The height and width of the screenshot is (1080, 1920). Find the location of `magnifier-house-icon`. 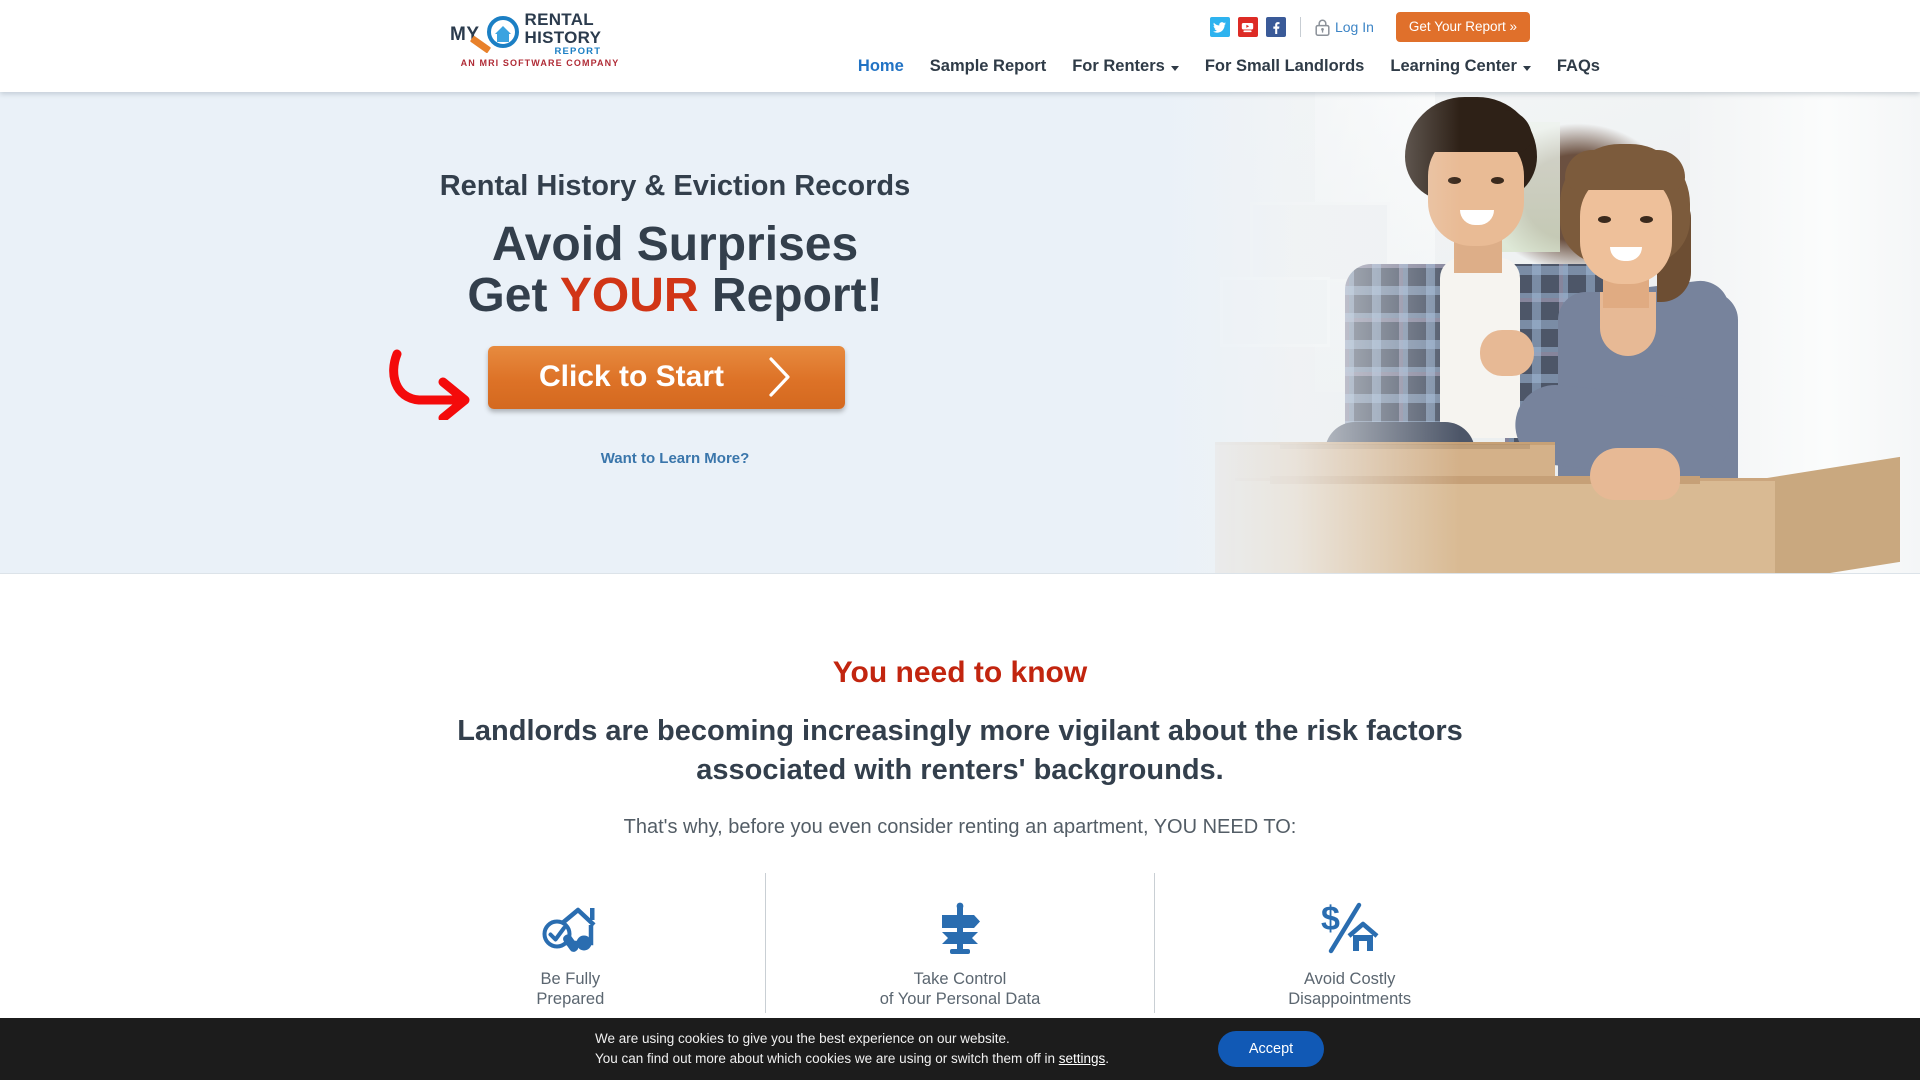

magnifier-house-icon is located at coordinates (495, 34).